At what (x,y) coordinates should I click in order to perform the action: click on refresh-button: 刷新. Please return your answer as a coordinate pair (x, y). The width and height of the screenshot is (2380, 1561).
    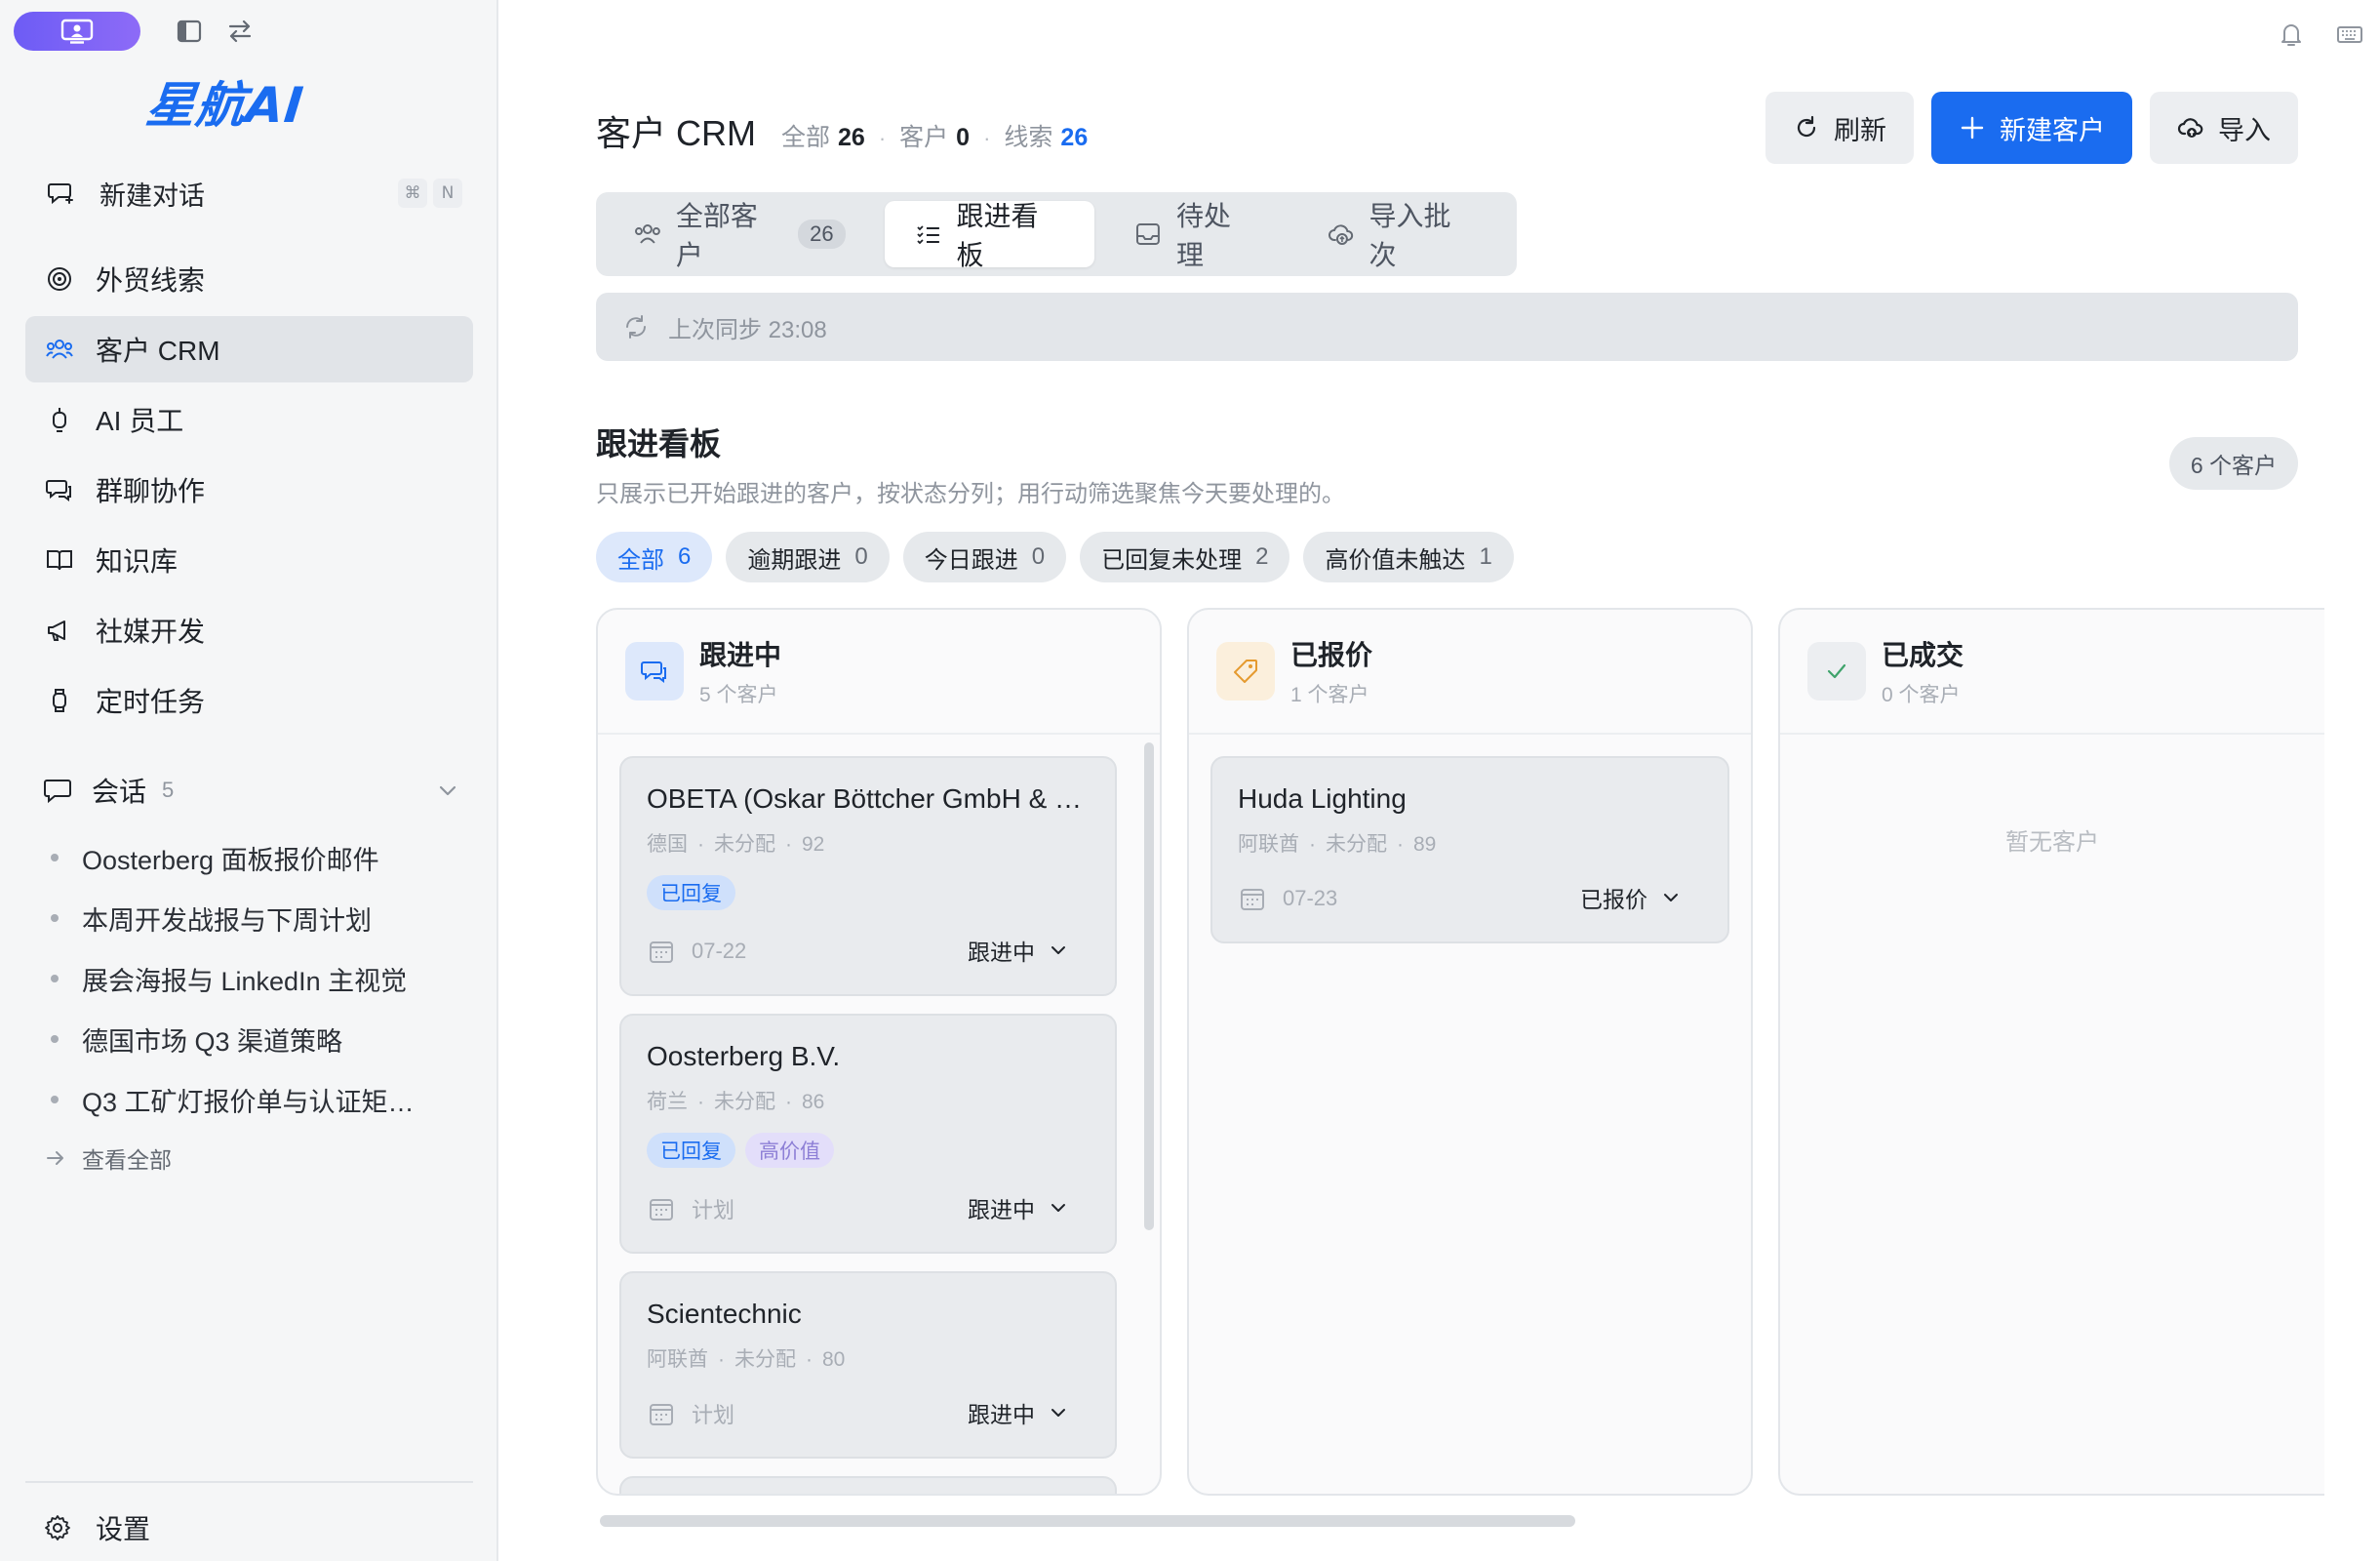
    Looking at the image, I should click on (1839, 128).